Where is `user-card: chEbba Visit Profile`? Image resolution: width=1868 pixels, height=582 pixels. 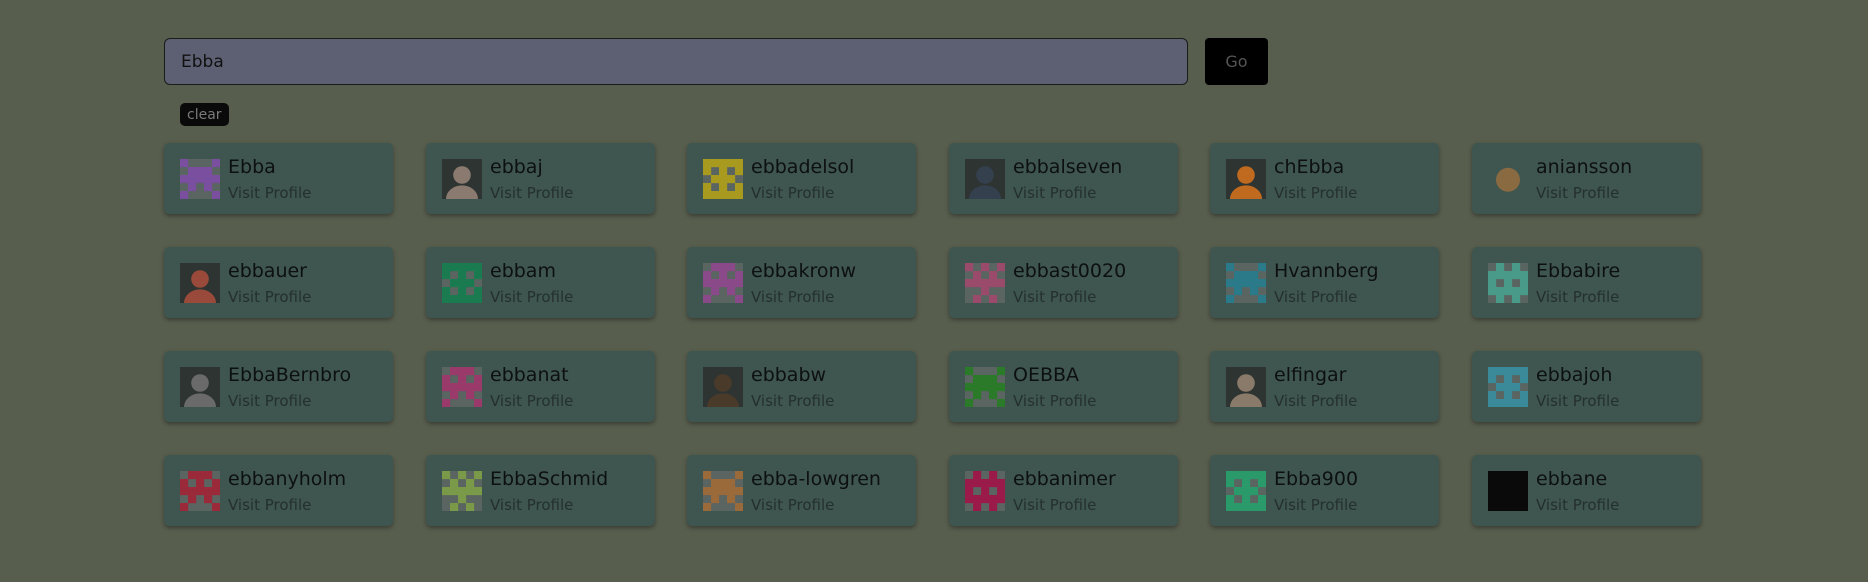
user-card: chEbba Visit Profile is located at coordinates (1324, 178).